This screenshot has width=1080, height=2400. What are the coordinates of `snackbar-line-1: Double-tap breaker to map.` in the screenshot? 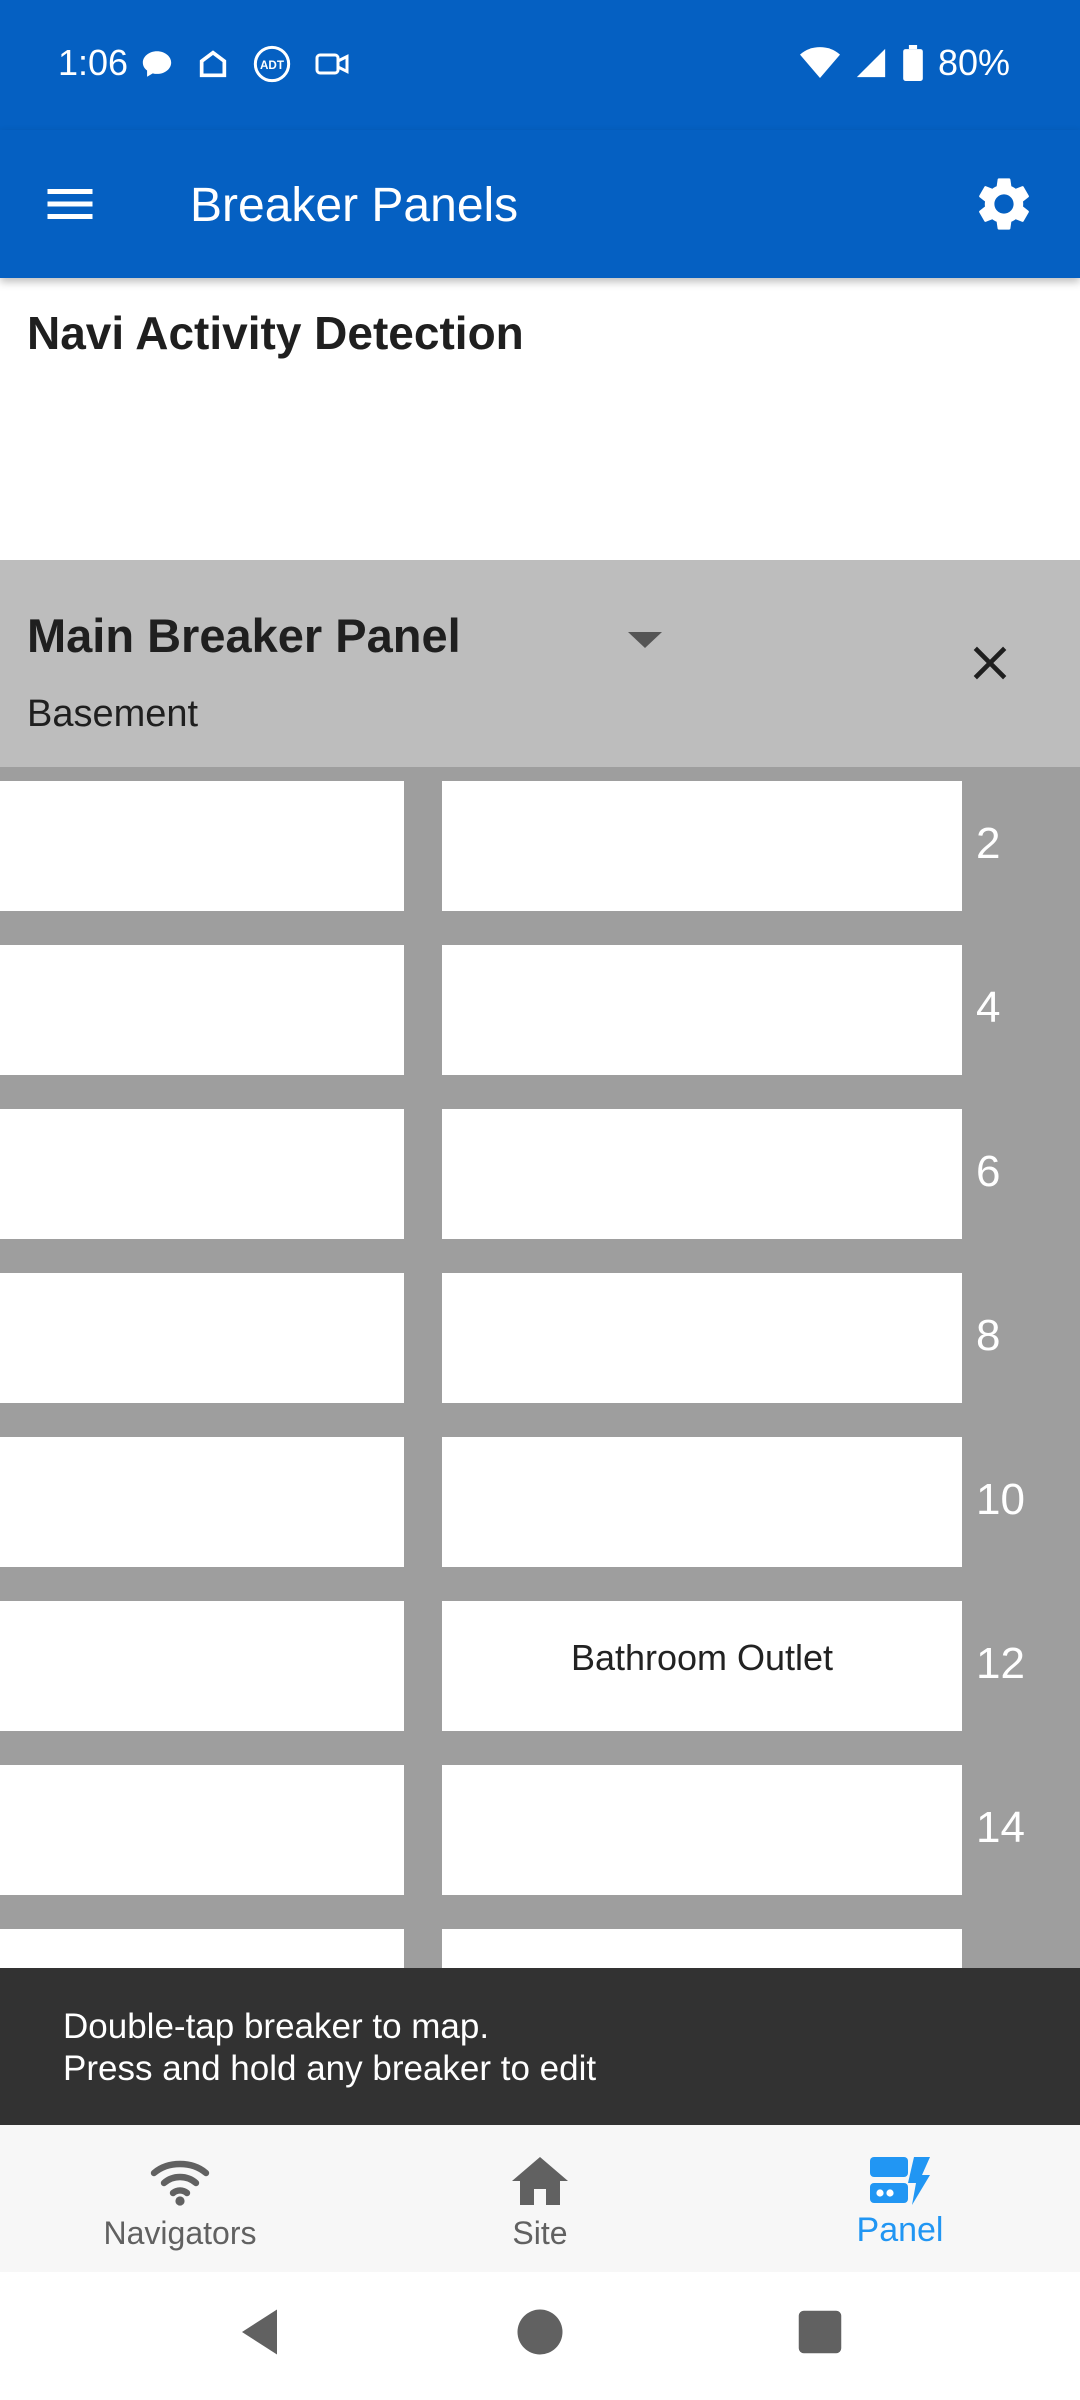 It's located at (276, 2026).